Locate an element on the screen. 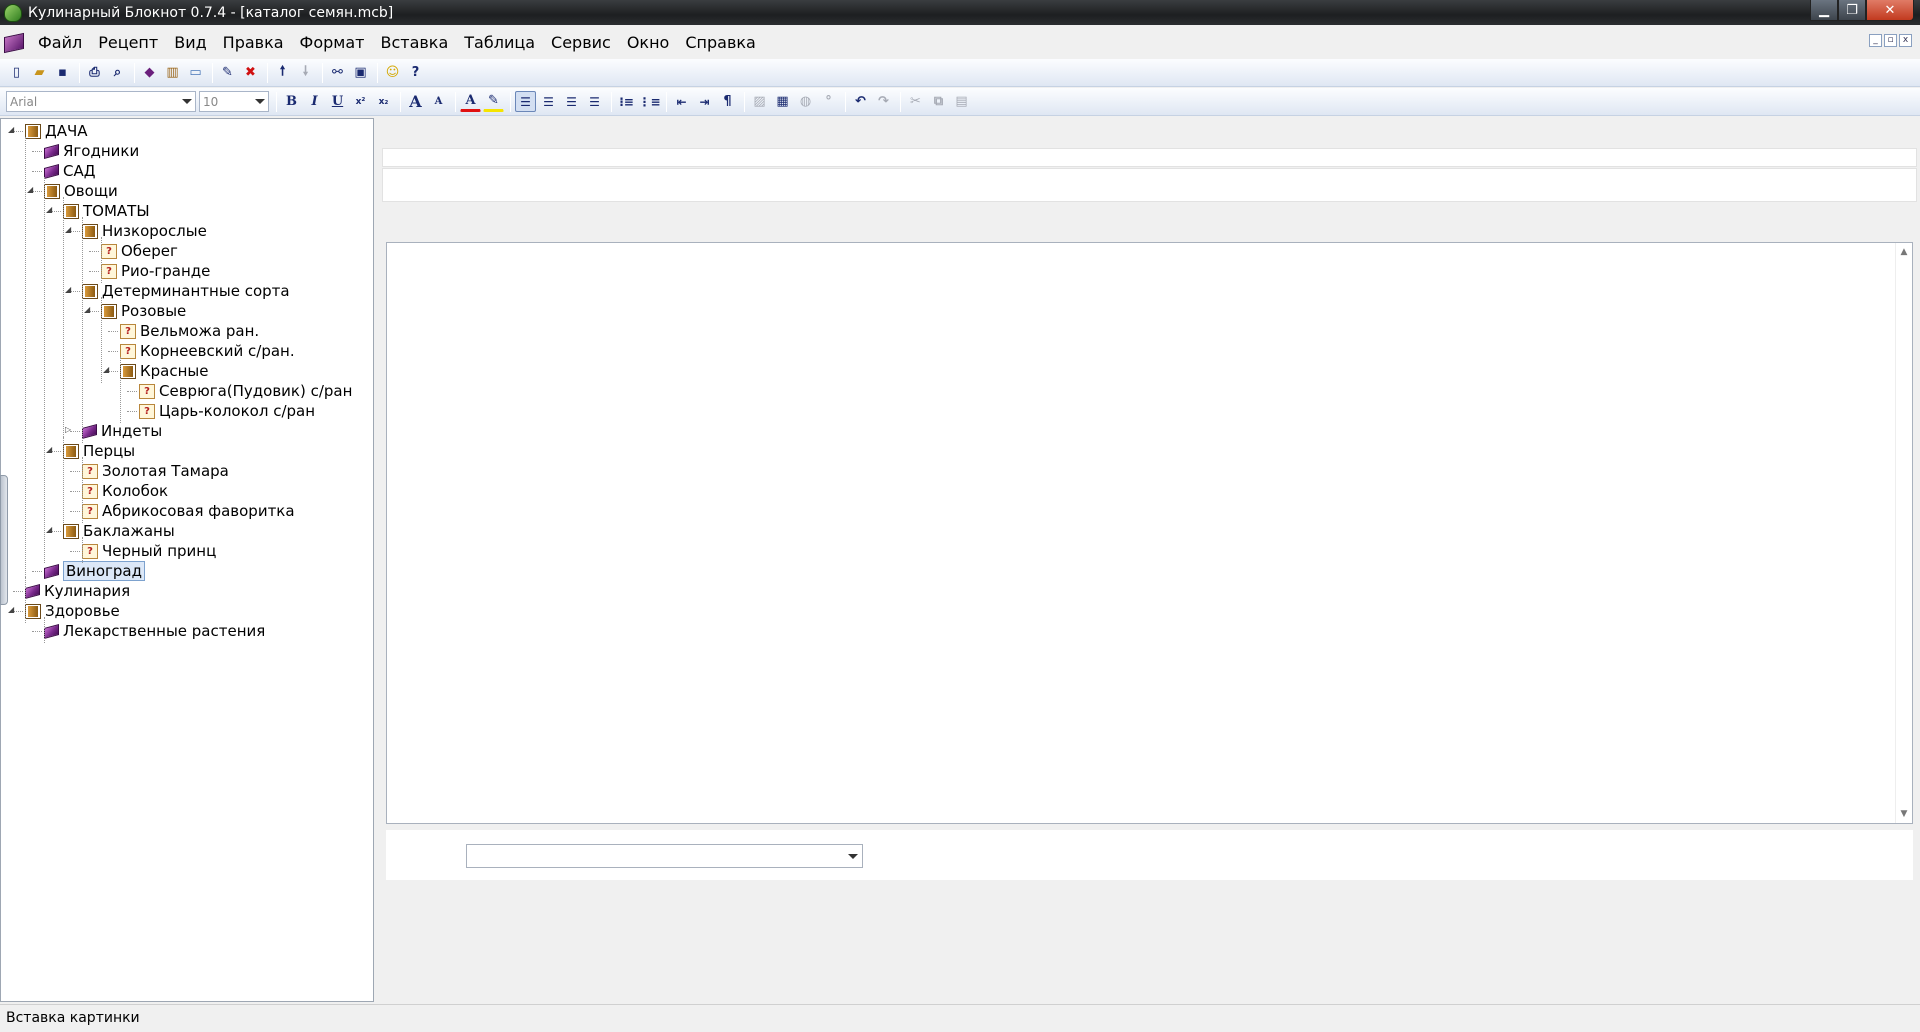 The height and width of the screenshot is (1032, 1920). tree-item: ? Абрикосовая фаворитка is located at coordinates (188, 511).